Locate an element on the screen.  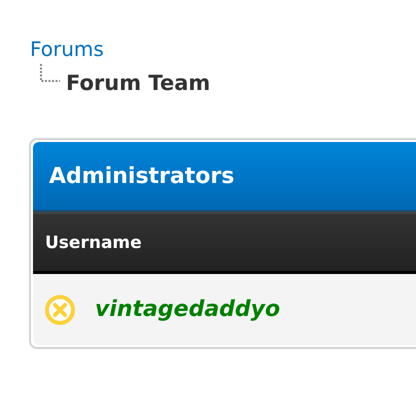
page-title: Forum Team is located at coordinates (138, 83).